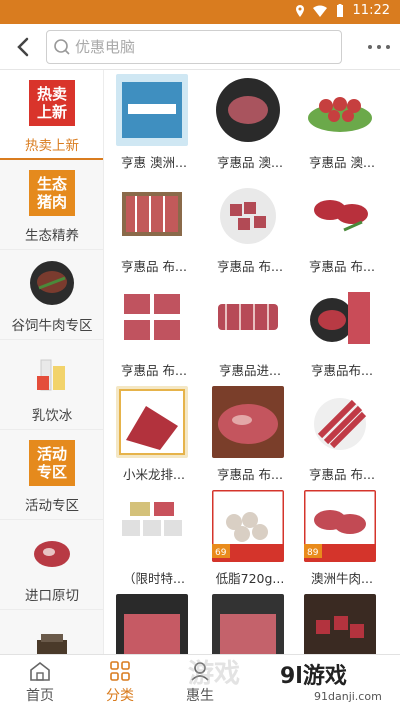 This screenshot has width=400, height=710. I want to click on home-icon, so click(40, 671).